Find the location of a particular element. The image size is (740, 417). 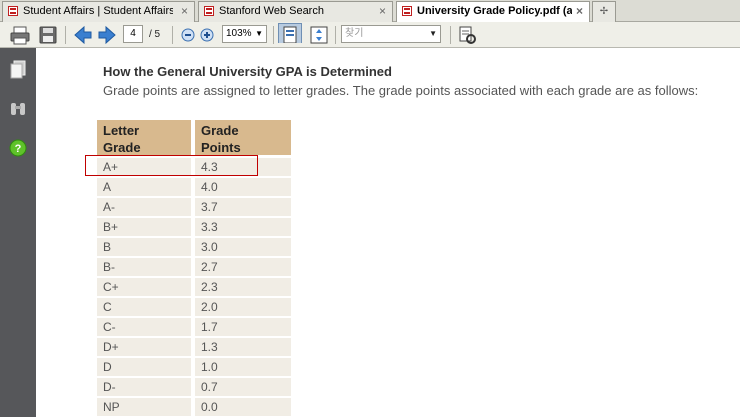

letter-grade-cell: C- is located at coordinates (144, 327).